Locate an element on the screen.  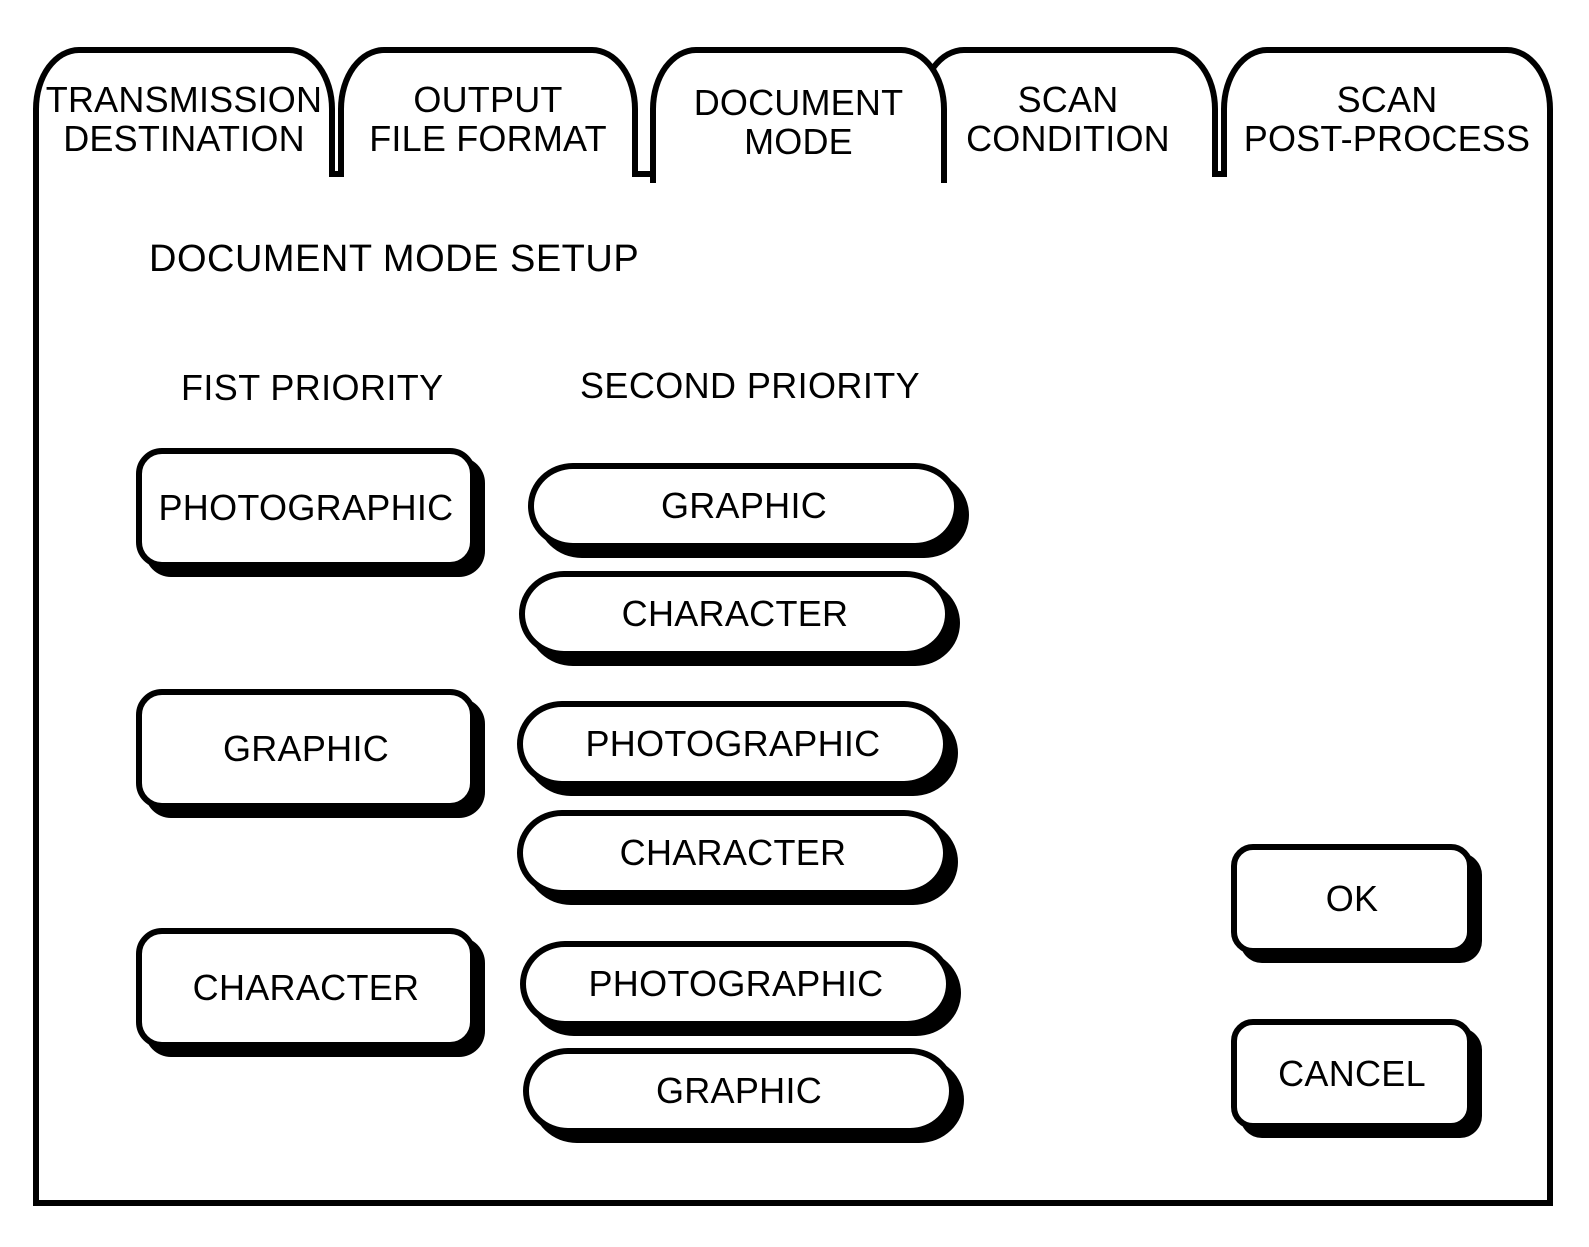
tab-label: DOCUMENT MODE is located at coordinates (798, 122).